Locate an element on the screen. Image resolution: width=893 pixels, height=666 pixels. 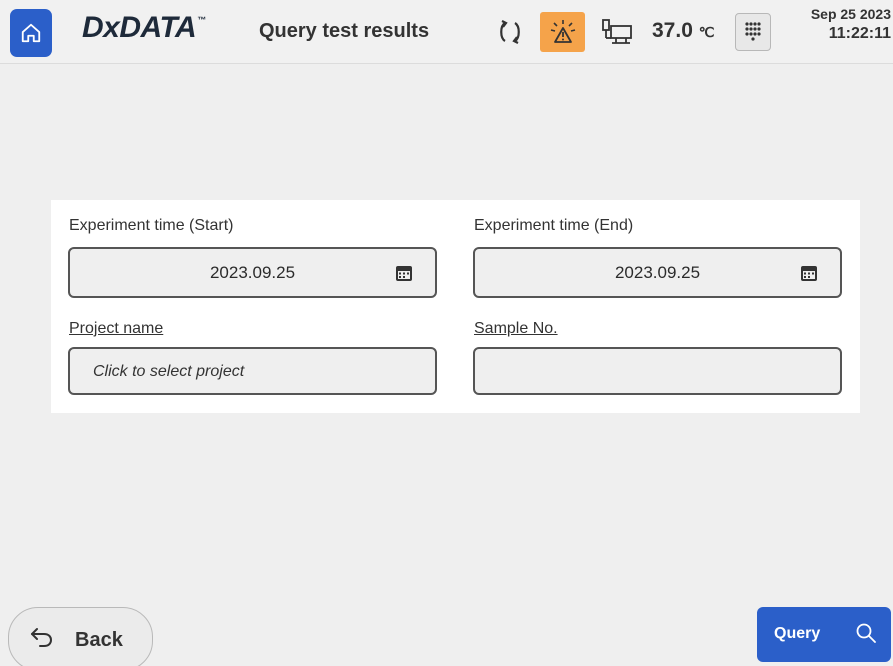
app-logo: DxDATA™ is located at coordinates (144, 27).